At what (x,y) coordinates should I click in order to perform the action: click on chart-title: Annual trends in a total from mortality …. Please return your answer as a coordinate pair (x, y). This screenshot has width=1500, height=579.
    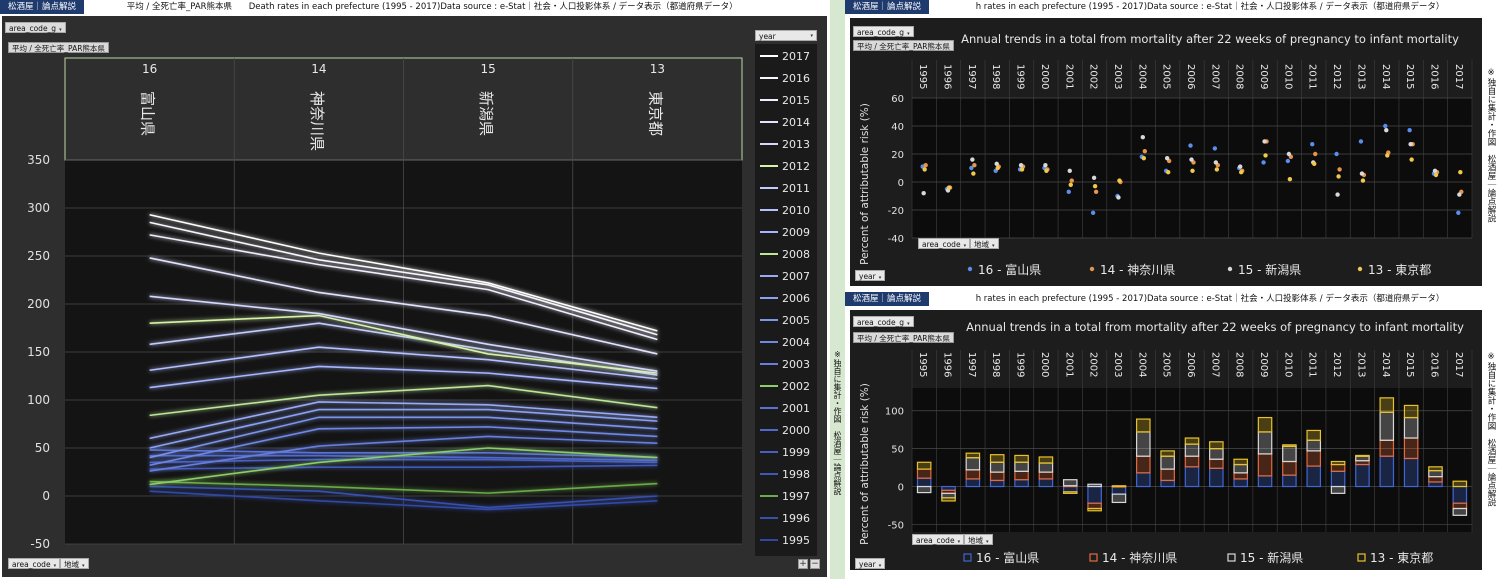
    Looking at the image, I should click on (1215, 327).